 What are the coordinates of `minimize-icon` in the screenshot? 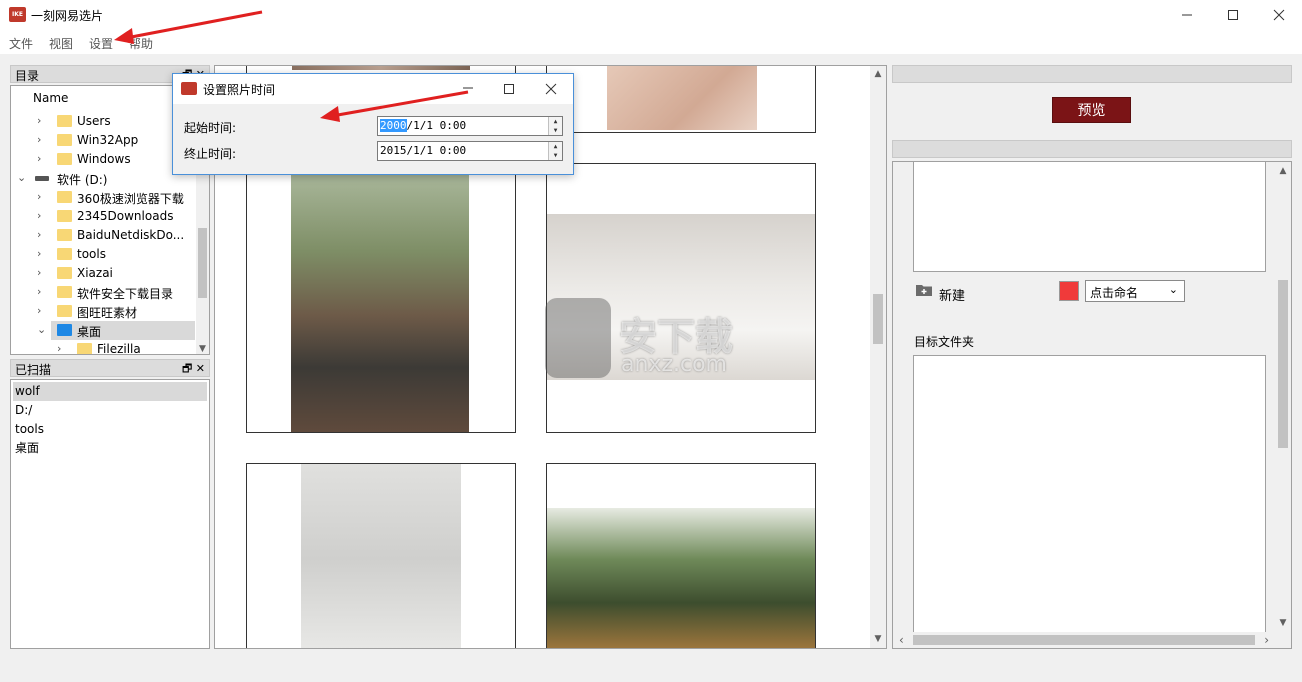 It's located at (1187, 15).